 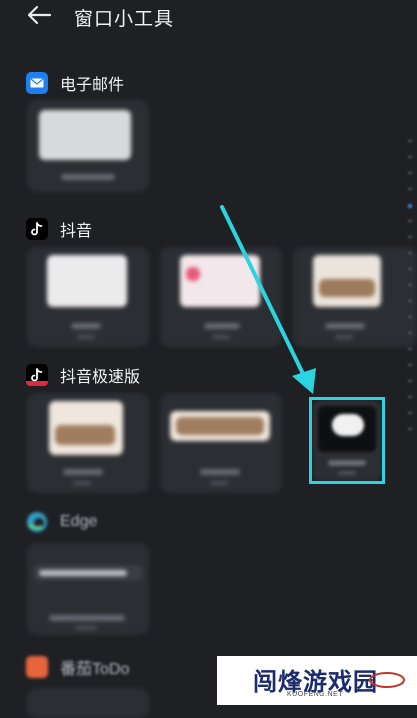 What do you see at coordinates (268, 299) in the screenshot?
I see `annotation-arrow-icon` at bounding box center [268, 299].